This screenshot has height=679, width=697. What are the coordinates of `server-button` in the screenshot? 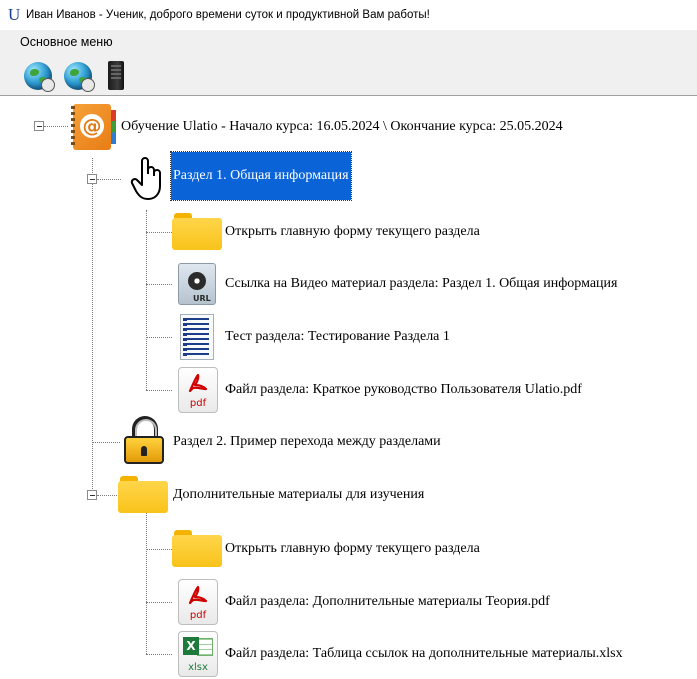 It's located at (116, 76).